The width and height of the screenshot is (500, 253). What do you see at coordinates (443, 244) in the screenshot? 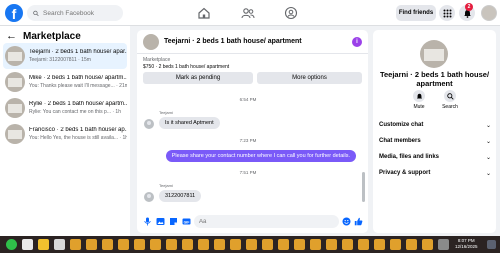
I see `system-tray-icon` at bounding box center [443, 244].